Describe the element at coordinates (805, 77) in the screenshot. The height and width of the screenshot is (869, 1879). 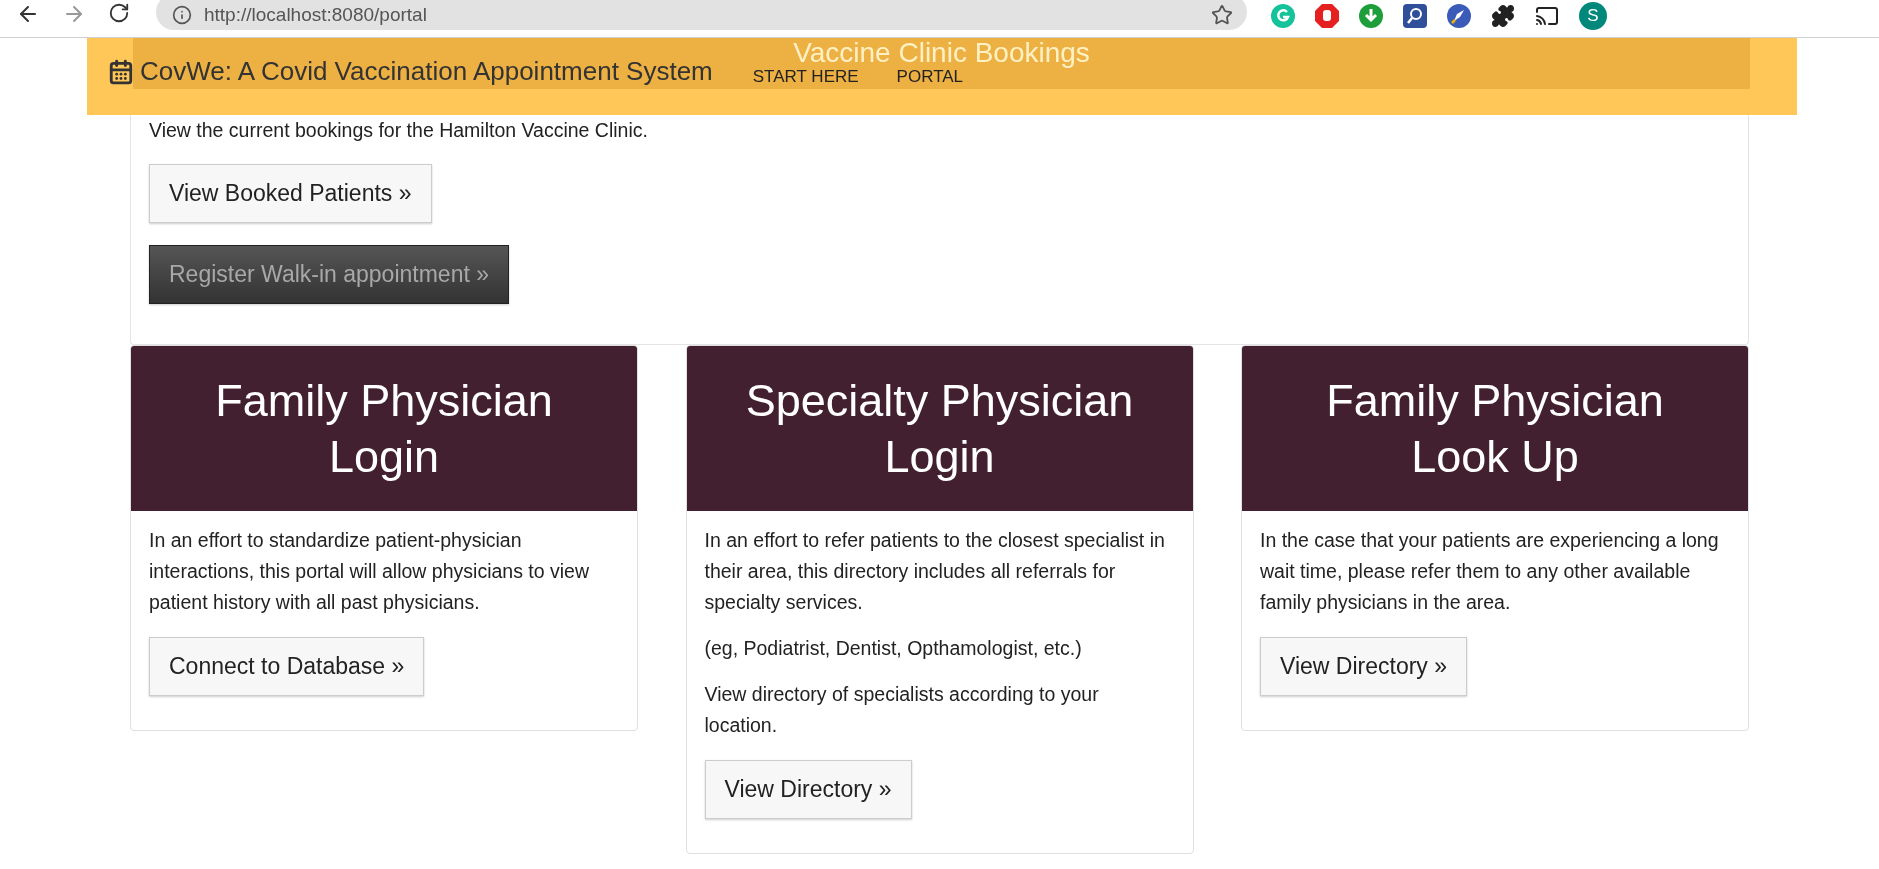
I see `nav-link: START HERE` at that location.